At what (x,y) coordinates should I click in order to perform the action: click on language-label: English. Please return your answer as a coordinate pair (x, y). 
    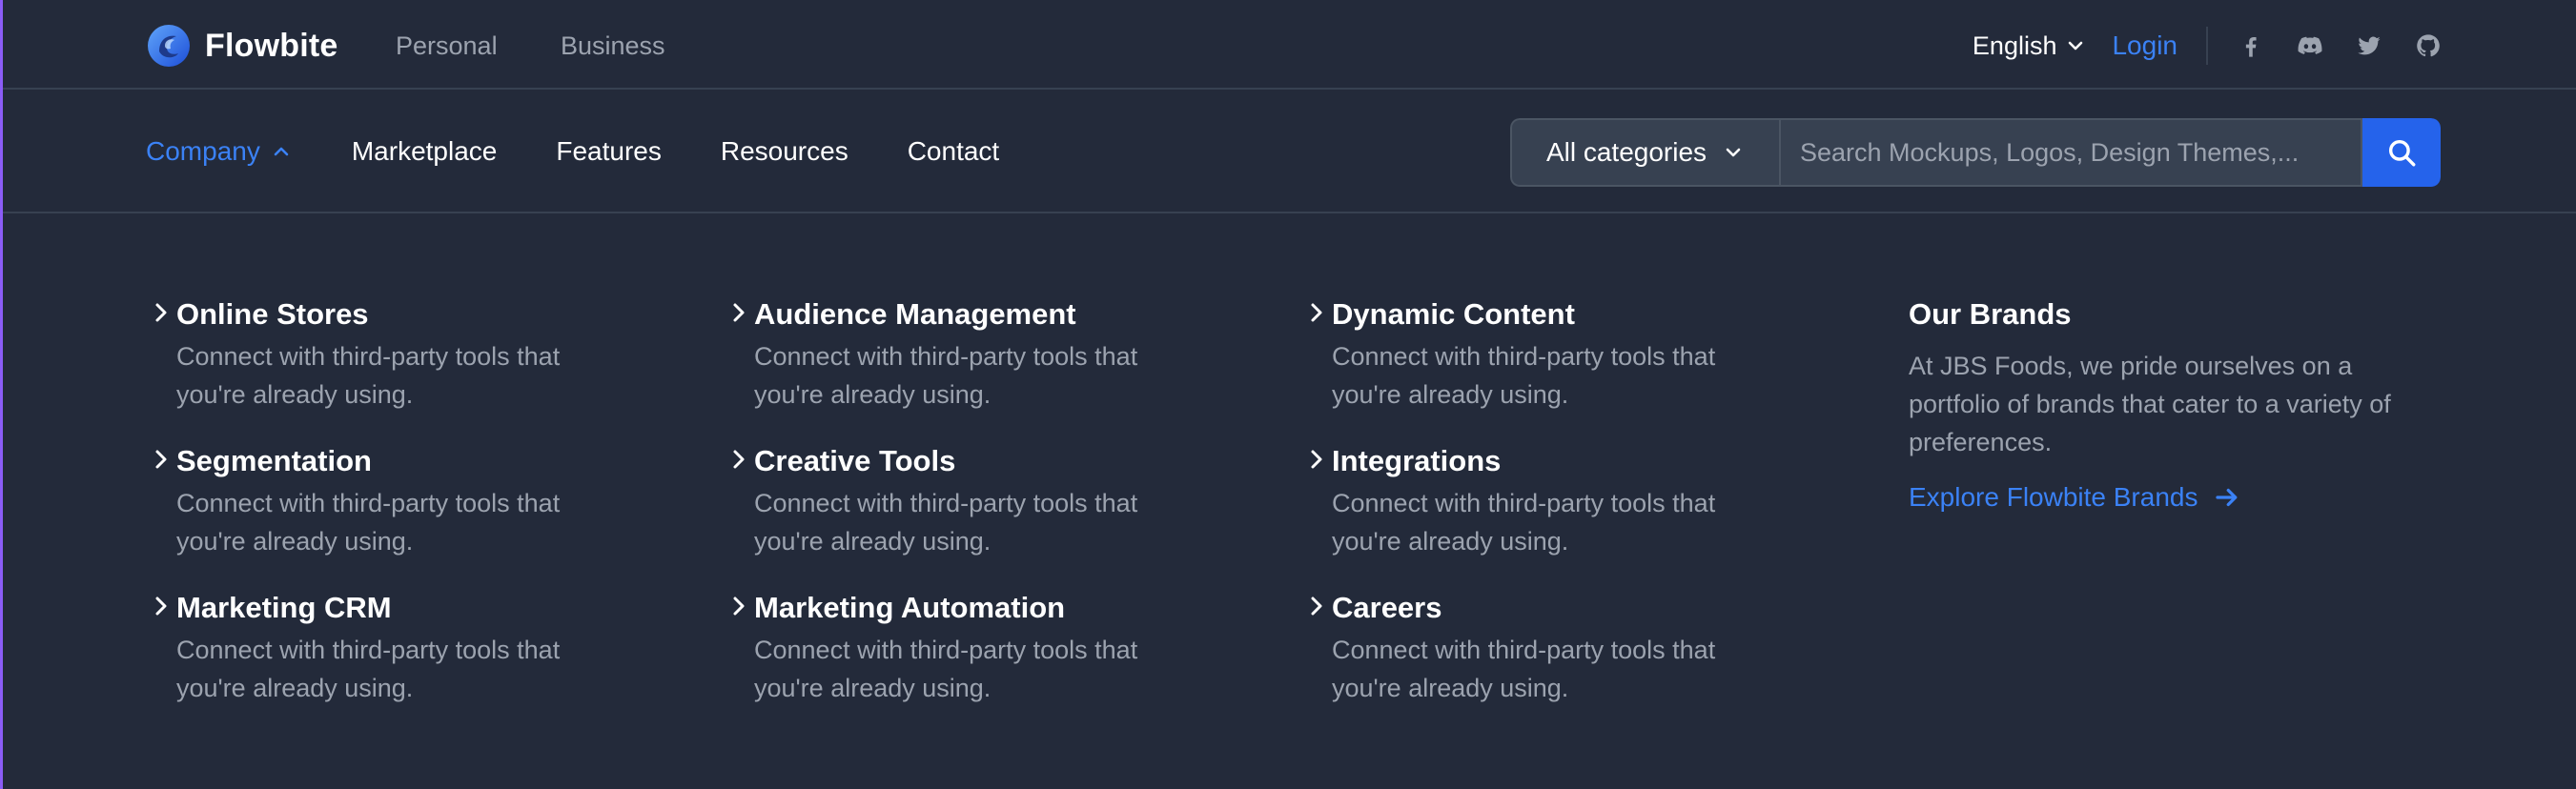
    Looking at the image, I should click on (2015, 45).